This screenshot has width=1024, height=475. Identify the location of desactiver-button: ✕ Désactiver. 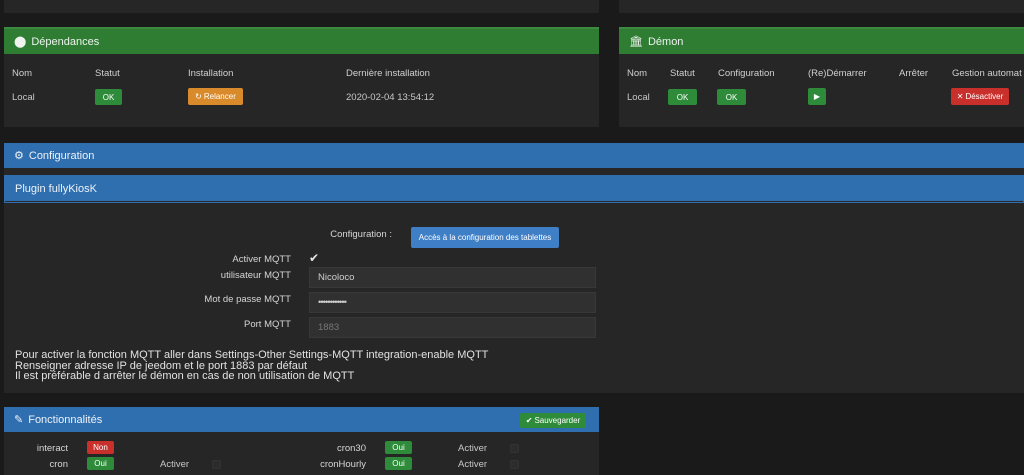
(980, 96).